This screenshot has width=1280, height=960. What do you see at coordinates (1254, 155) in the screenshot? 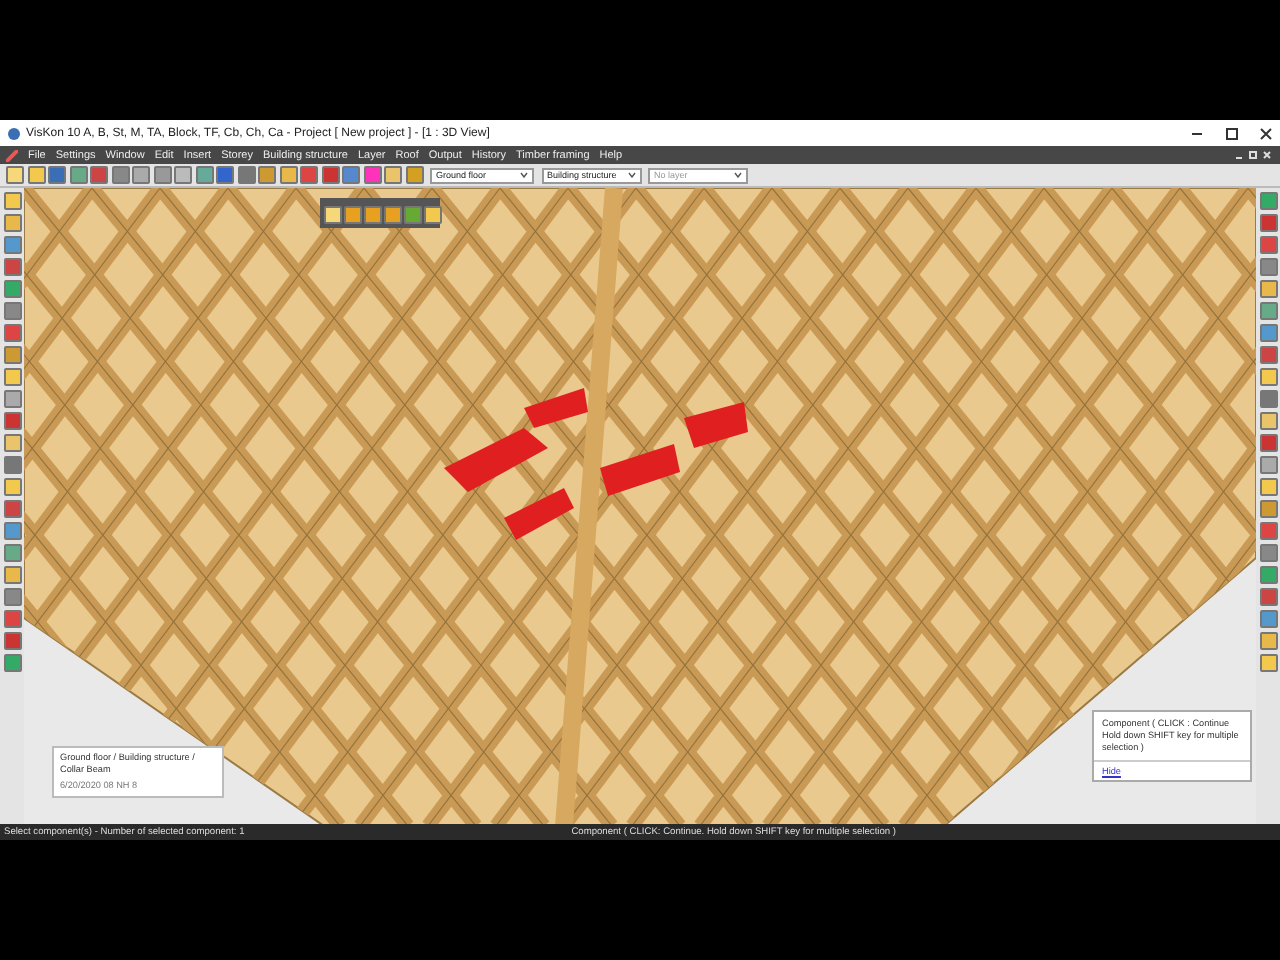
I see `window-controls-icon` at bounding box center [1254, 155].